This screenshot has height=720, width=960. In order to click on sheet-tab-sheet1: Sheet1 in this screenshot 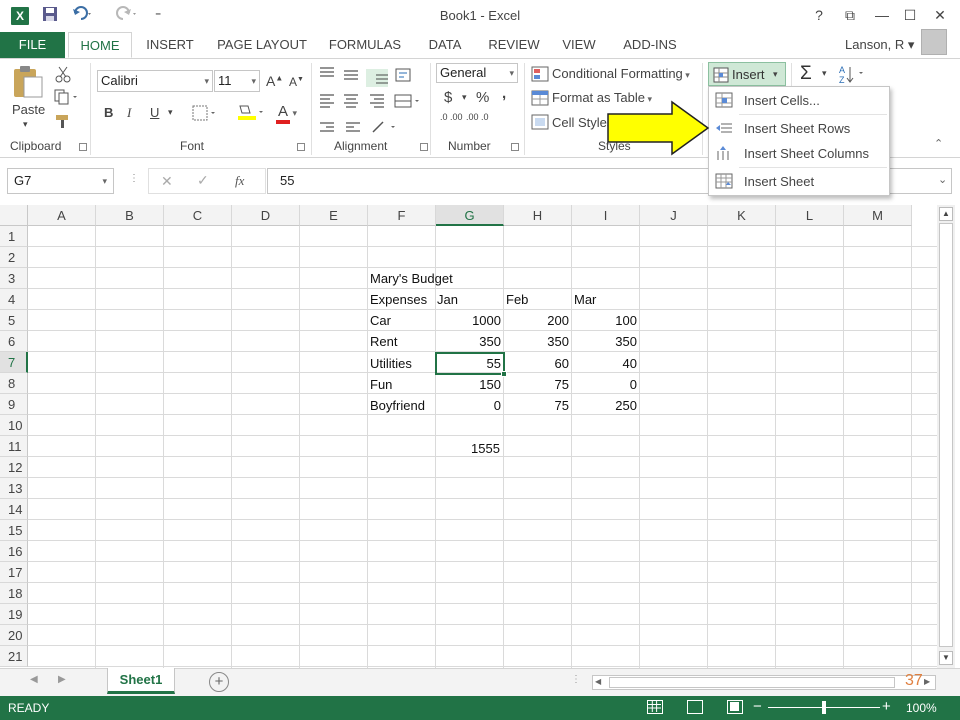, I will do `click(141, 681)`.